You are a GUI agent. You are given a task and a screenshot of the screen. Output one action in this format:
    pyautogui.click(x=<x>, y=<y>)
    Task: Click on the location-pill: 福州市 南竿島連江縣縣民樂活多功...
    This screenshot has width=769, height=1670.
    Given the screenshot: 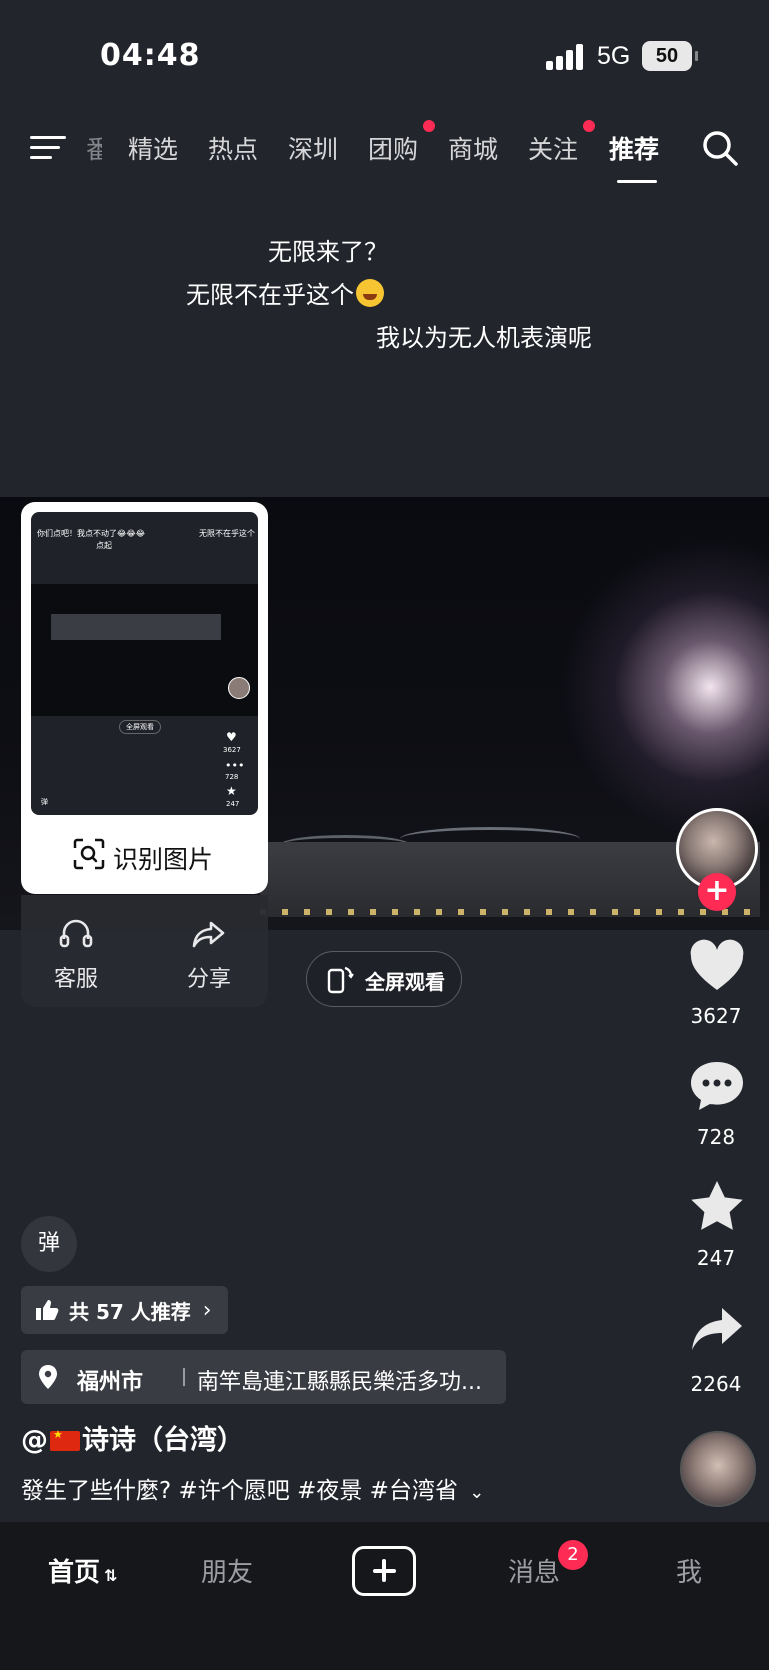 What is the action you would take?
    pyautogui.click(x=263, y=1377)
    